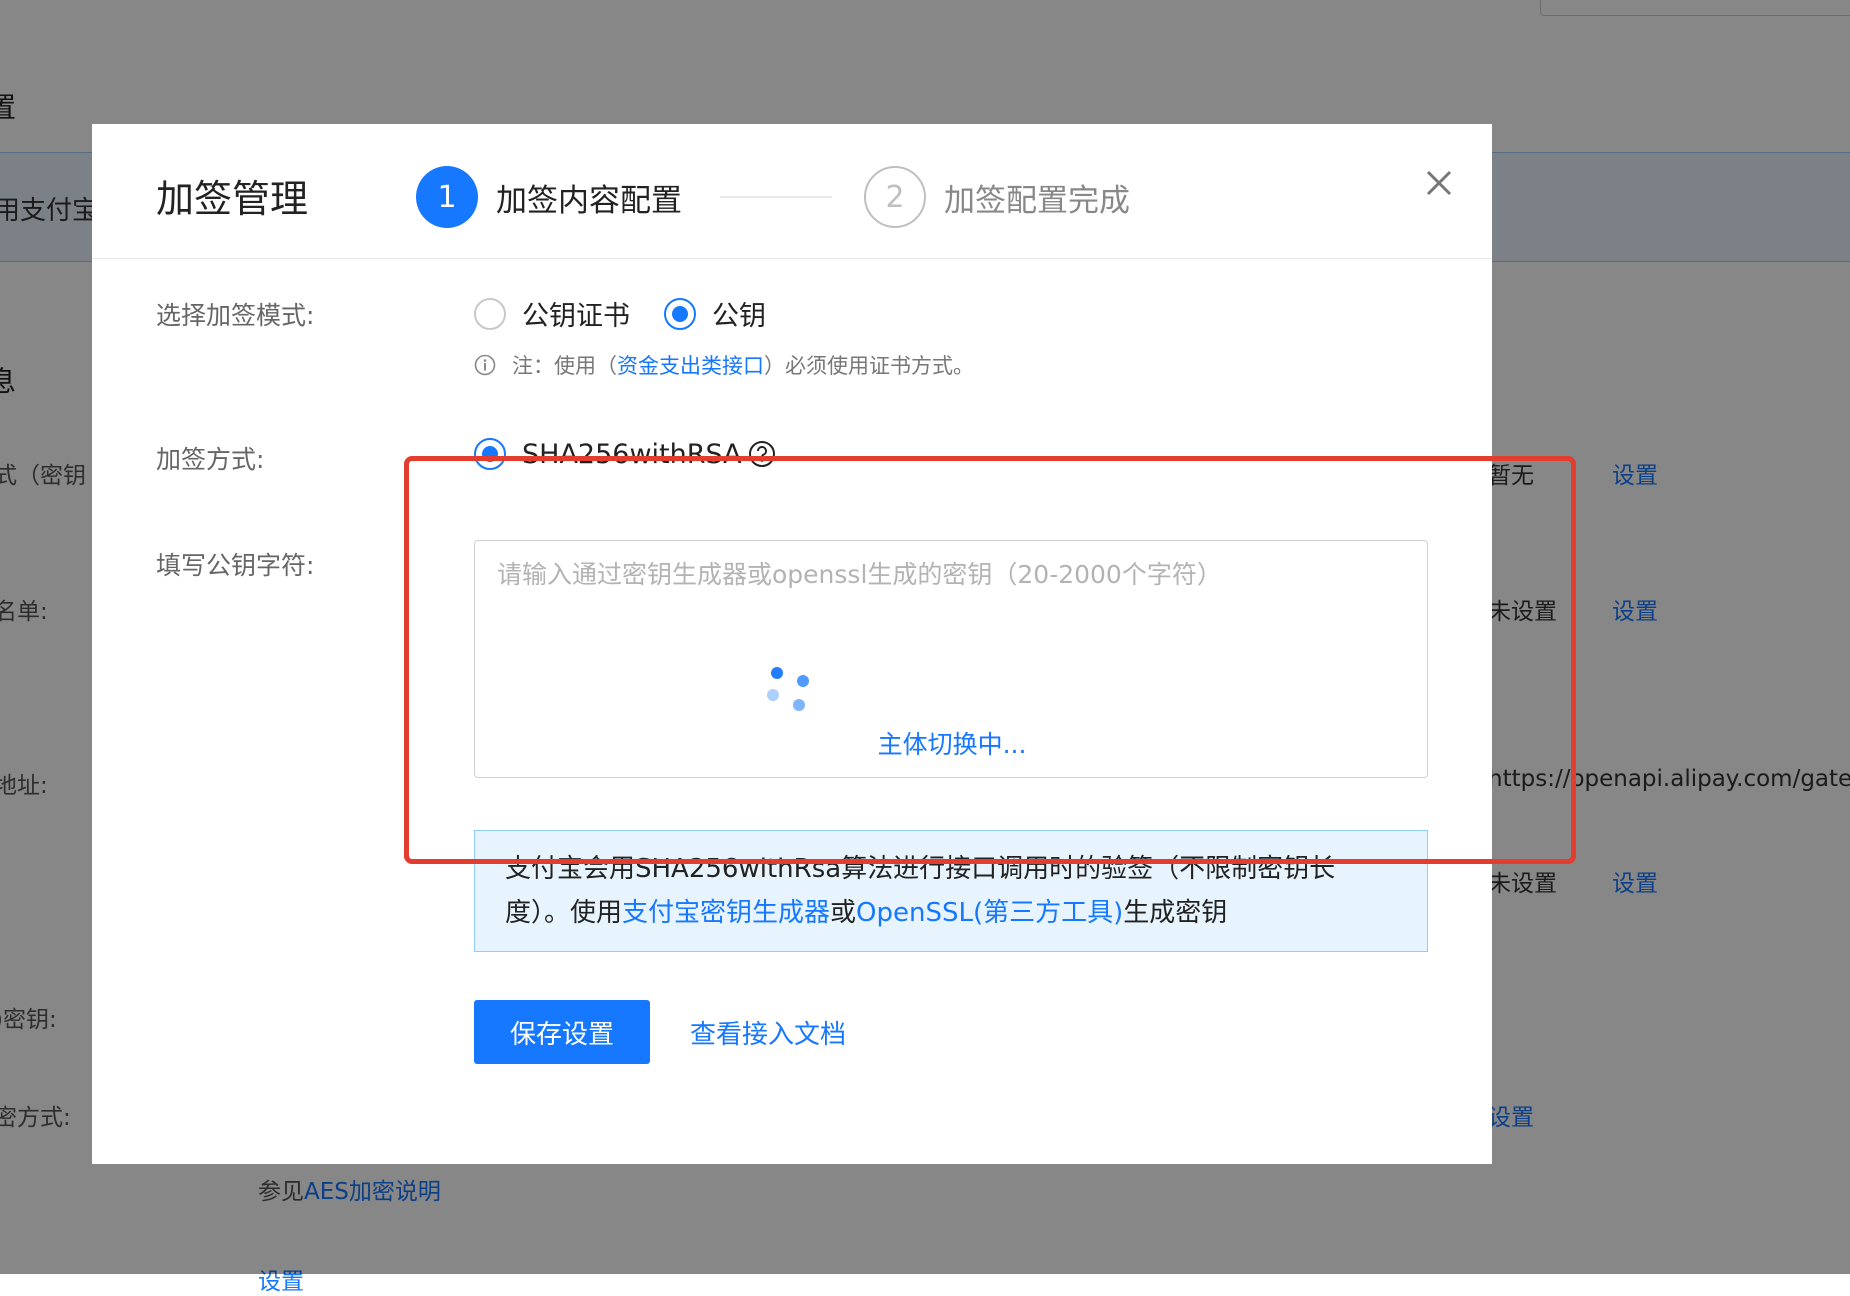  What do you see at coordinates (989, 913) in the screenshot?
I see `openssl-link: OpenSSL(第三方工具)` at bounding box center [989, 913].